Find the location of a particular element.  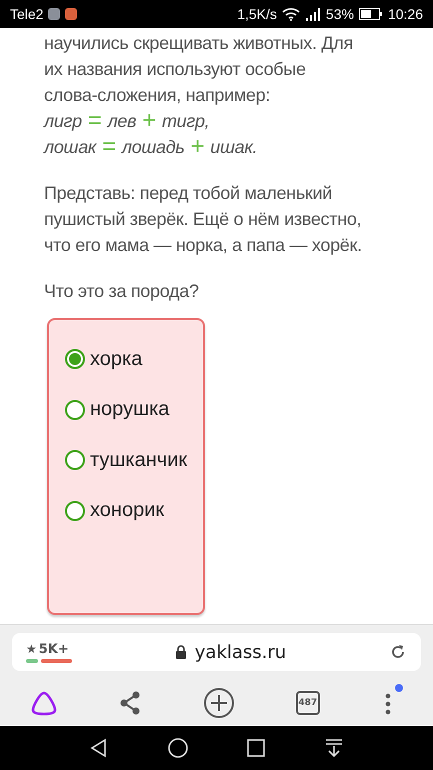

rating-count: 5K+ is located at coordinates (53, 649).